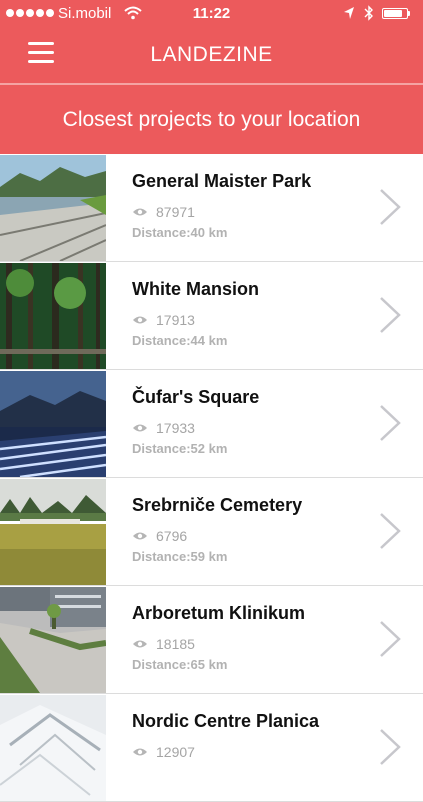  I want to click on project-distance: Distance:52 km, so click(180, 448).